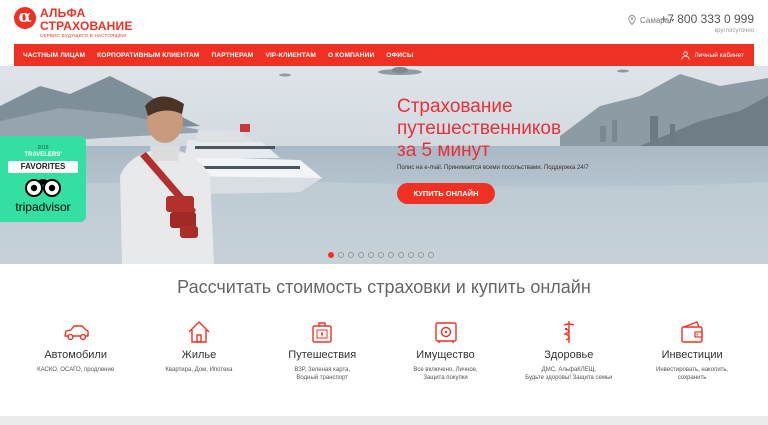  Describe the element at coordinates (399, 55) in the screenshot. I see `nav-item-offices: ОФИСЫ` at that location.